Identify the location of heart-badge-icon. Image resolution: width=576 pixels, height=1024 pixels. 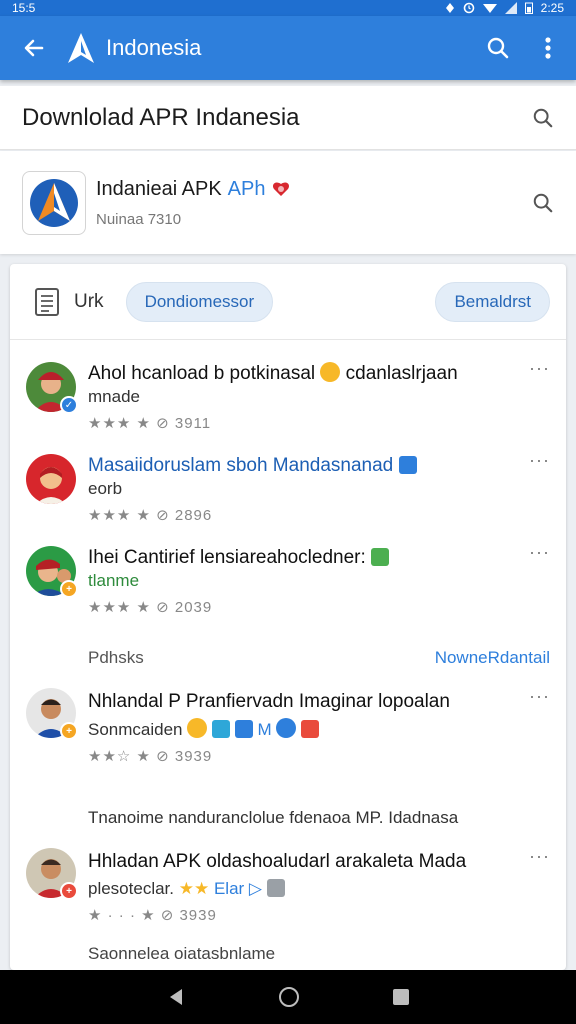
(281, 189).